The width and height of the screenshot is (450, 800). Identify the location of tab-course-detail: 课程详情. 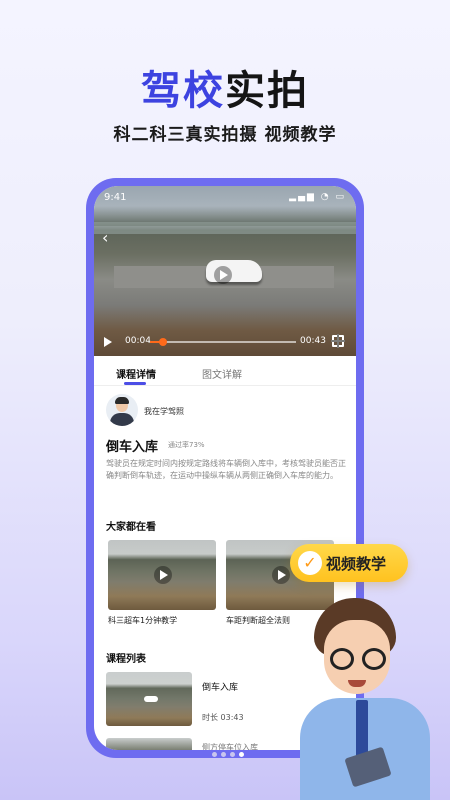
(136, 373).